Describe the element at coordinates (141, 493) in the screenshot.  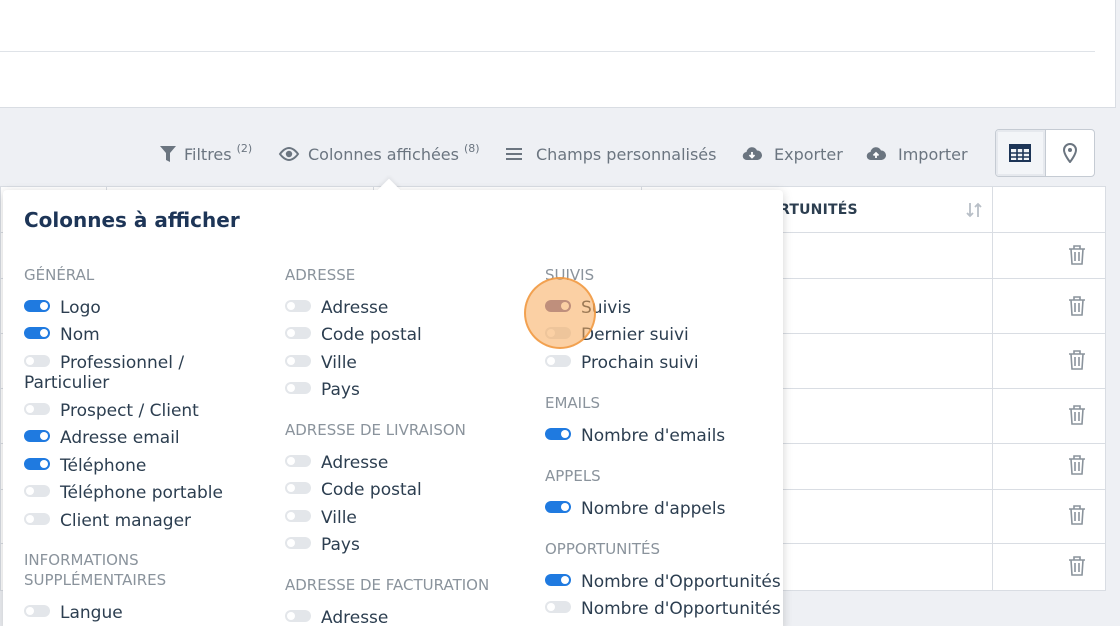
I see `option-label: Téléphone portable` at that location.